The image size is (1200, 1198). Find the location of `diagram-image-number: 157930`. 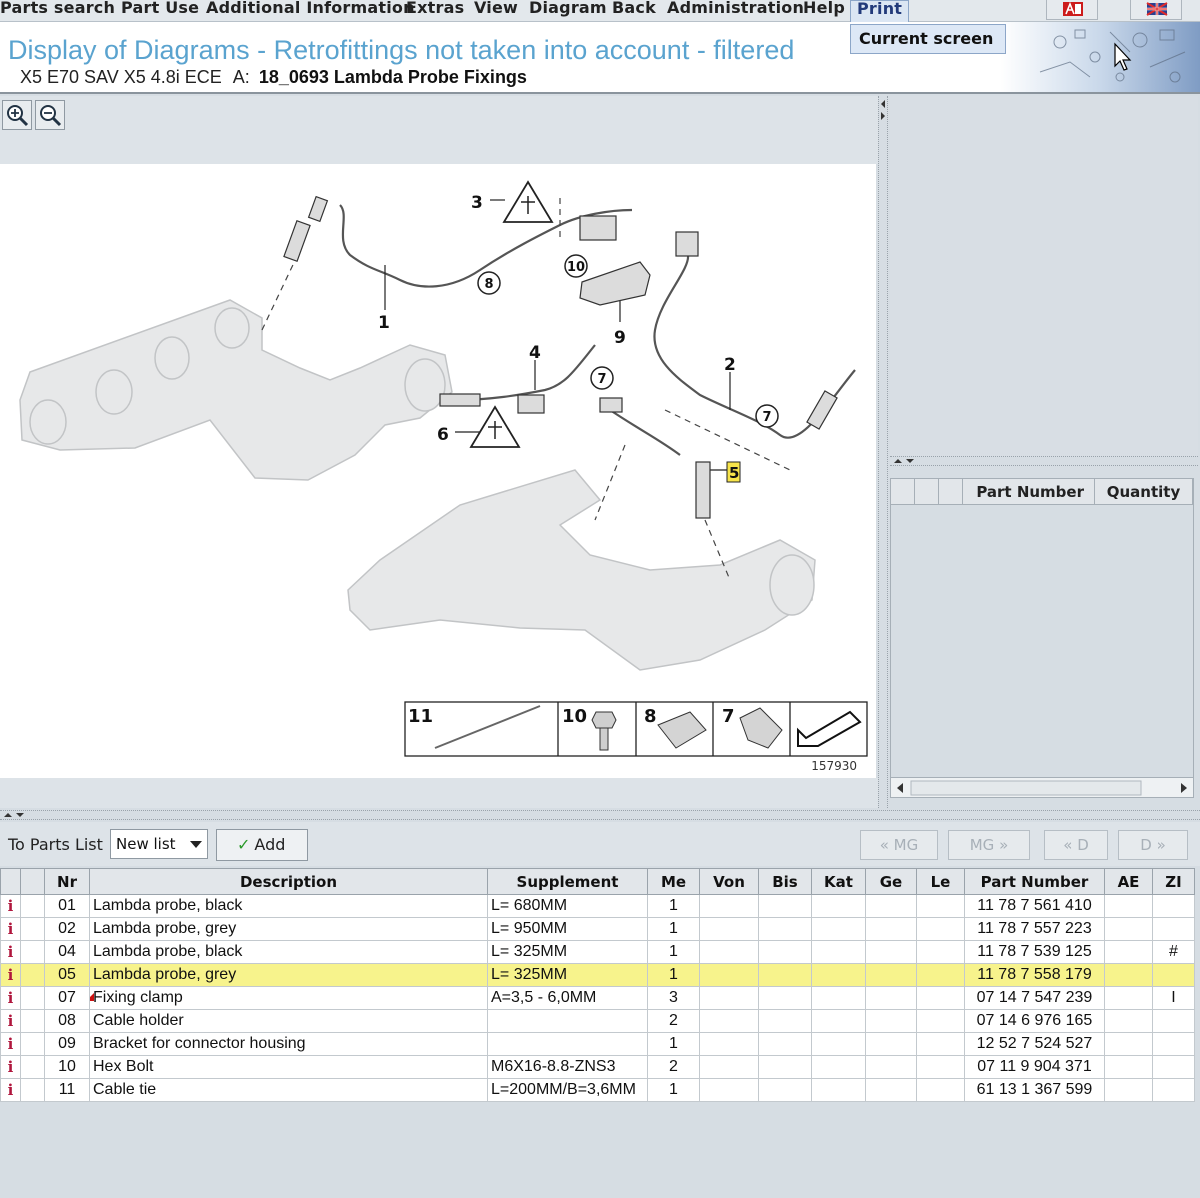

diagram-image-number: 157930 is located at coordinates (834, 766).